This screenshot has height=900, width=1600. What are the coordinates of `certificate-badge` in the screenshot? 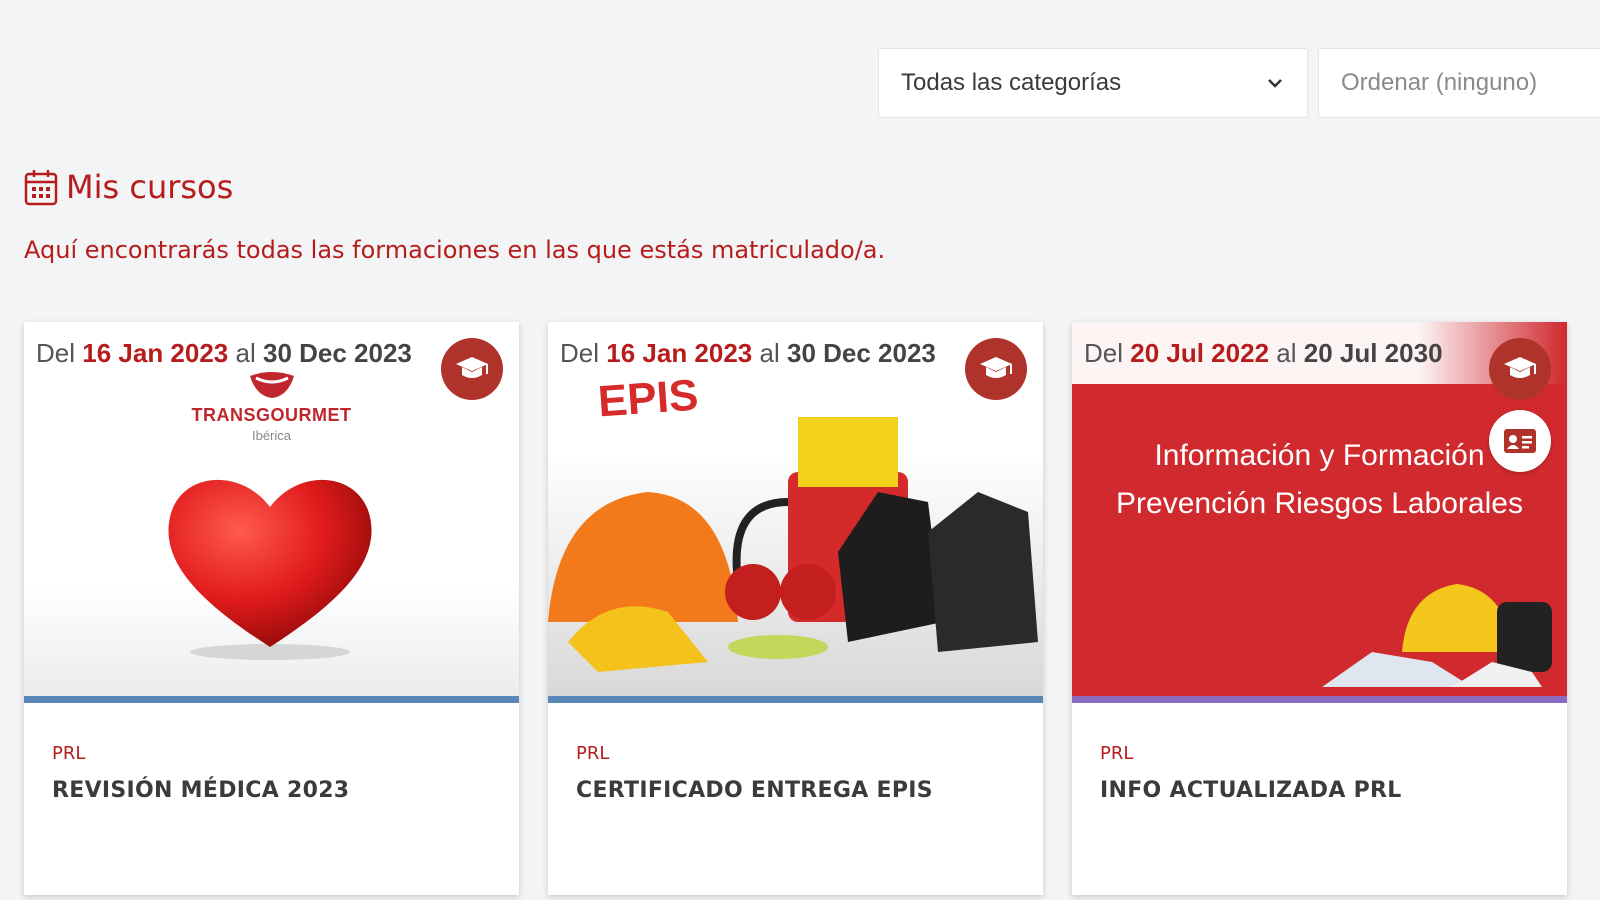 It's located at (1520, 441).